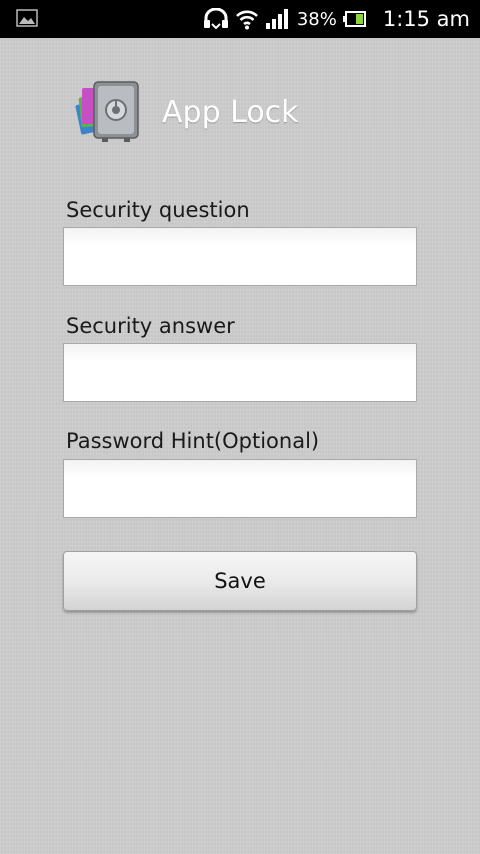 Image resolution: width=480 pixels, height=854 pixels. I want to click on security-question-label: Security question, so click(158, 210).